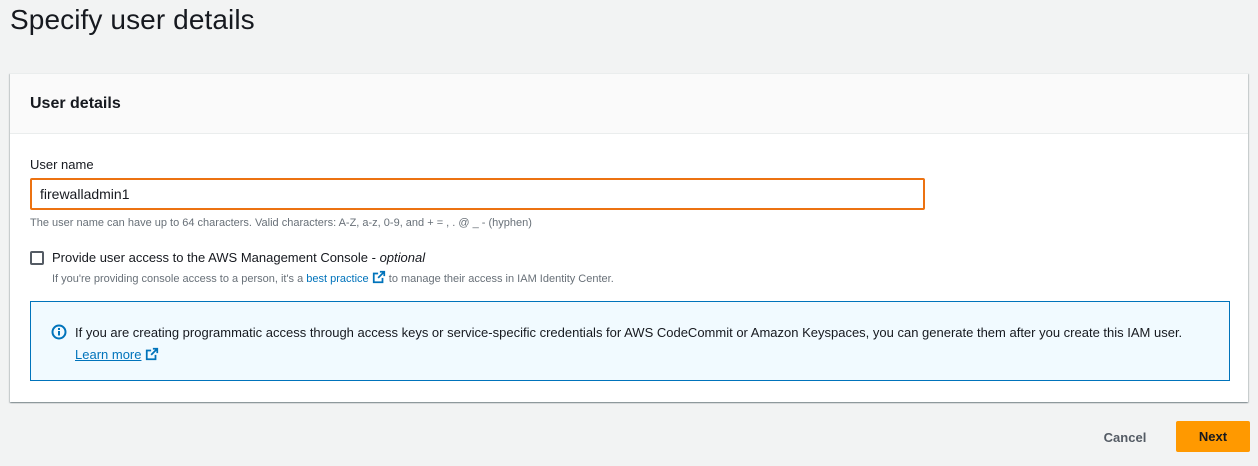 This screenshot has height=466, width=1258. What do you see at coordinates (477, 194) in the screenshot?
I see `username-input` at bounding box center [477, 194].